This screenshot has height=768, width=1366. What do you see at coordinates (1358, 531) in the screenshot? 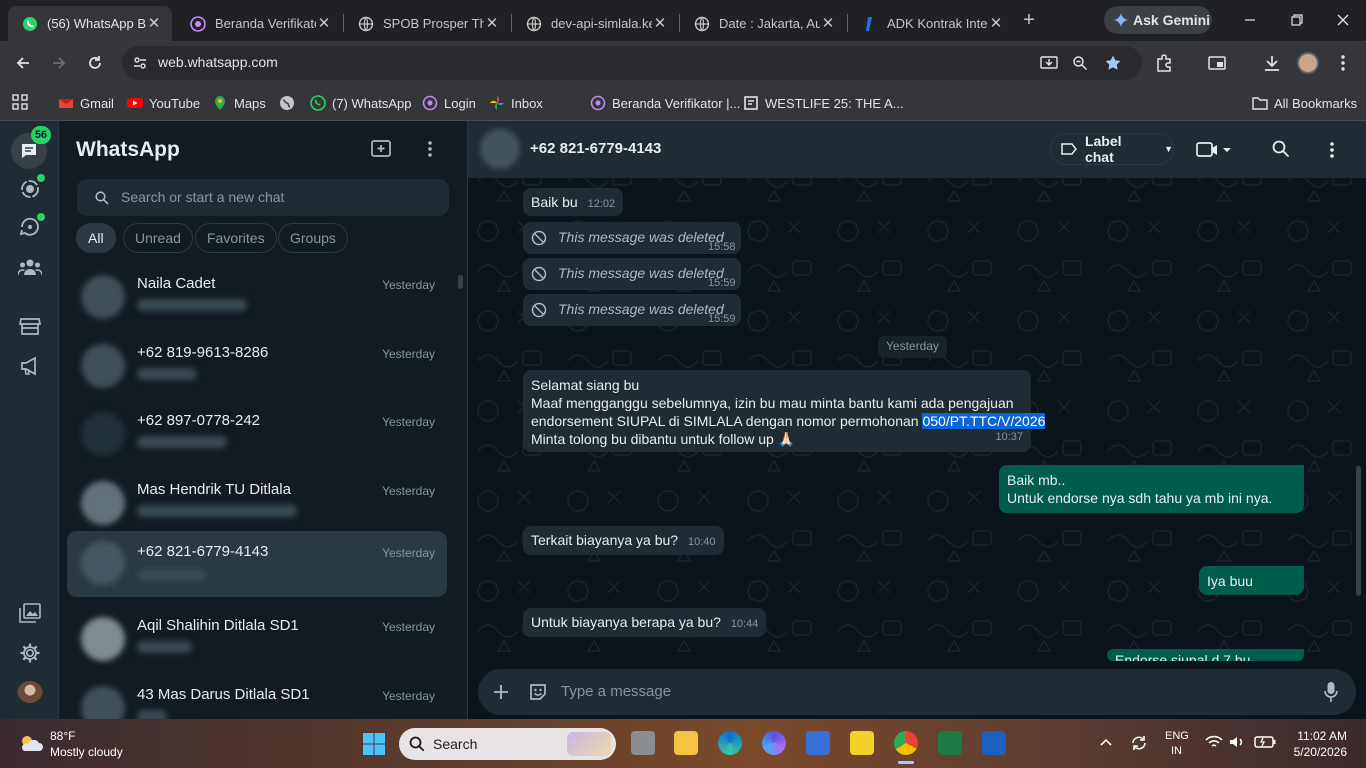
I see `chat-scrollbar` at bounding box center [1358, 531].